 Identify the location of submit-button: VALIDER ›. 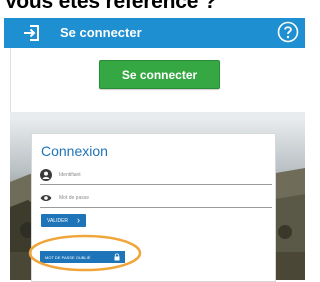
(63, 220).